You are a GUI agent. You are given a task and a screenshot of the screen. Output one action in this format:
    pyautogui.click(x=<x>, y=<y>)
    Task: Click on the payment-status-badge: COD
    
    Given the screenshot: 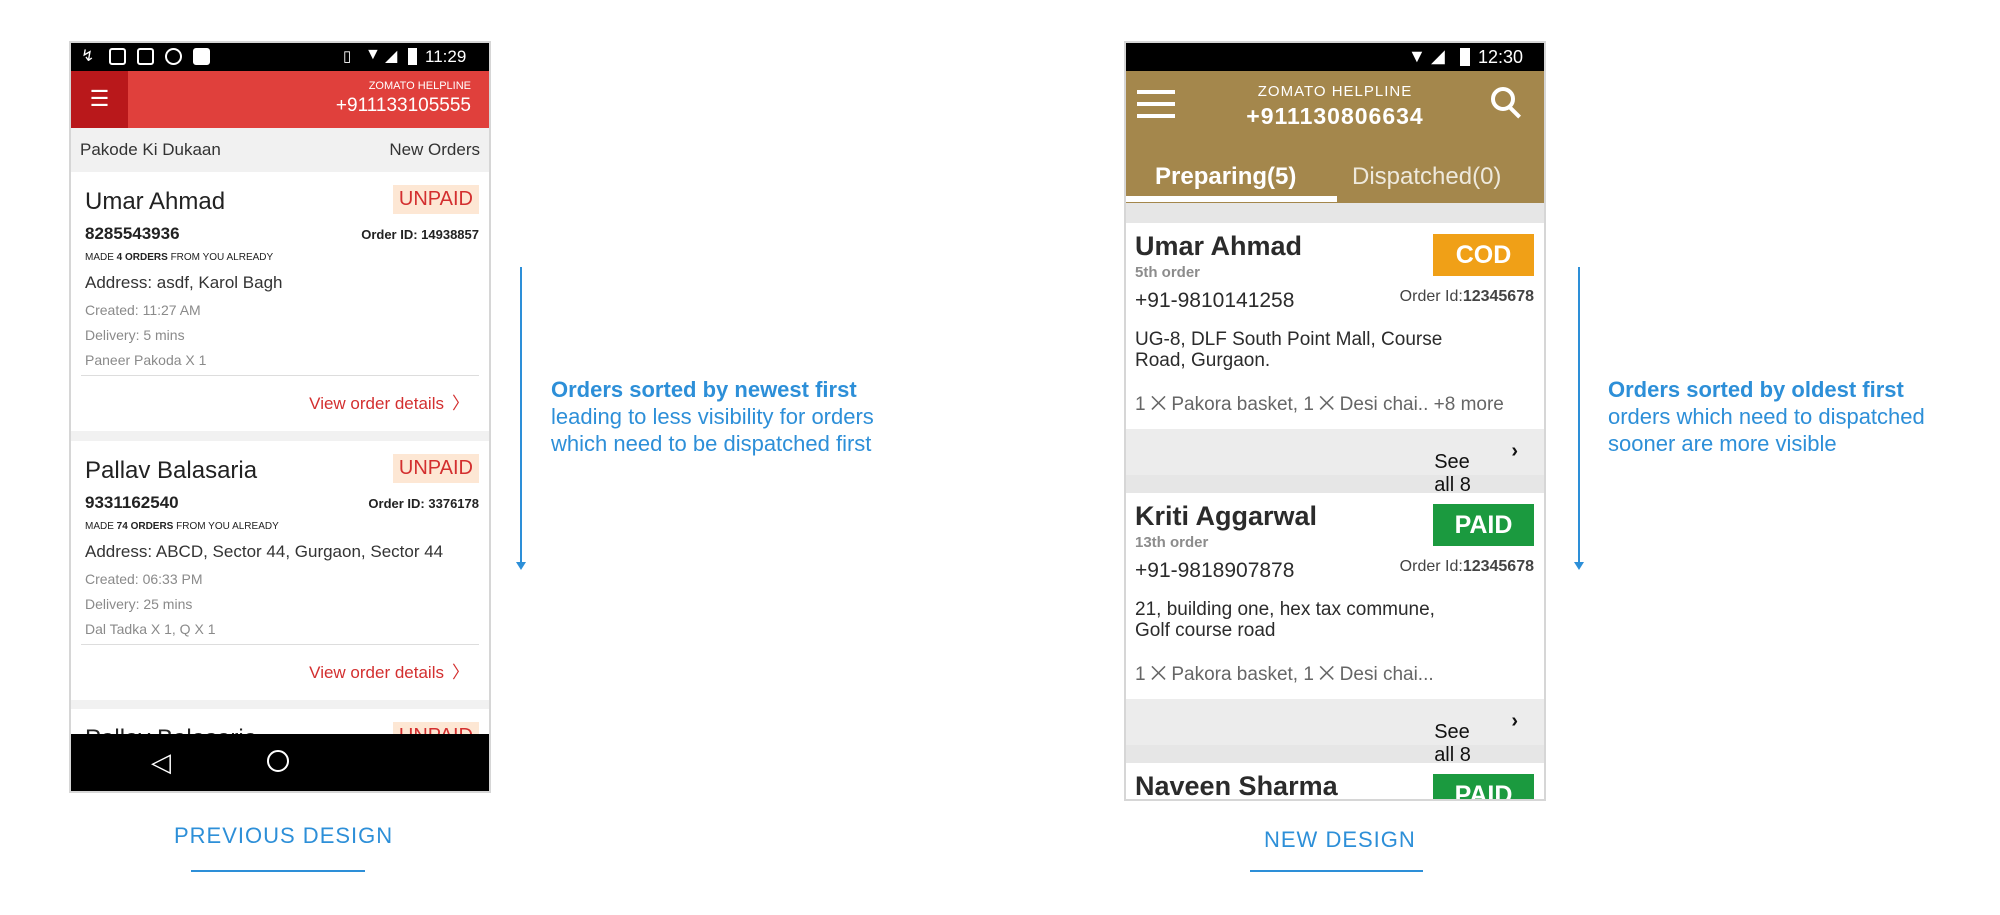 What is the action you would take?
    pyautogui.click(x=1483, y=255)
    